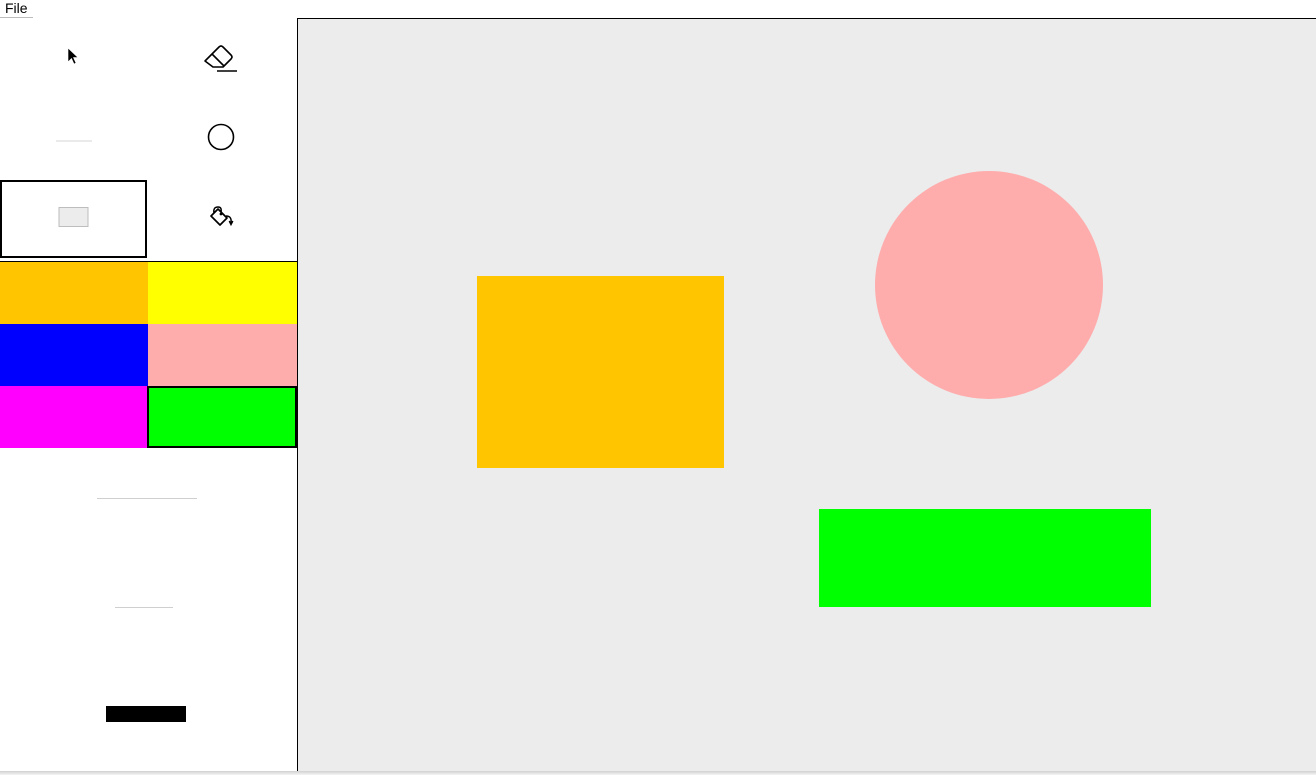  I want to click on select-tool-button, so click(73, 59).